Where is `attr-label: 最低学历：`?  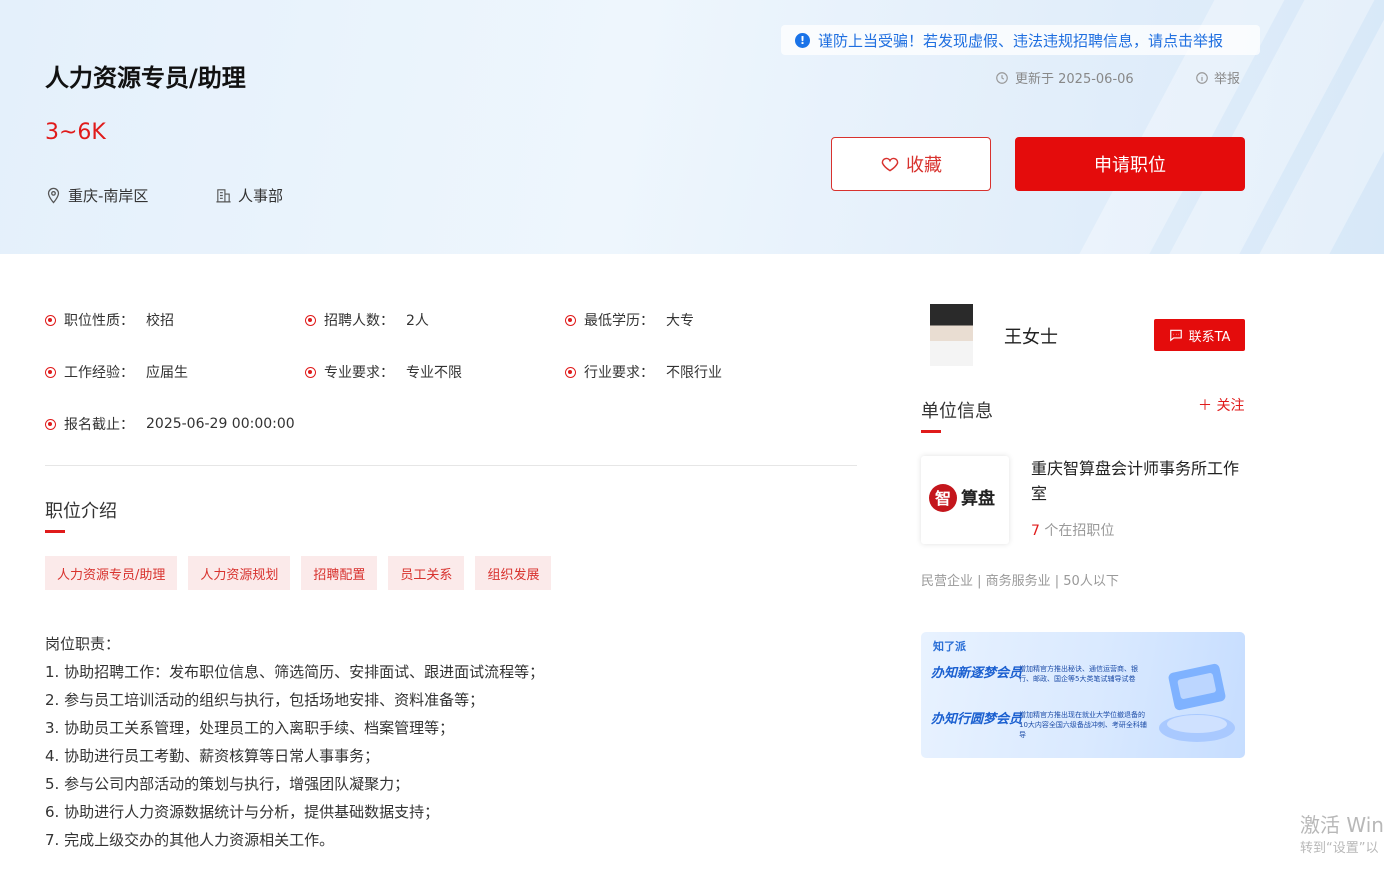
attr-label: 最低学历： is located at coordinates (619, 321).